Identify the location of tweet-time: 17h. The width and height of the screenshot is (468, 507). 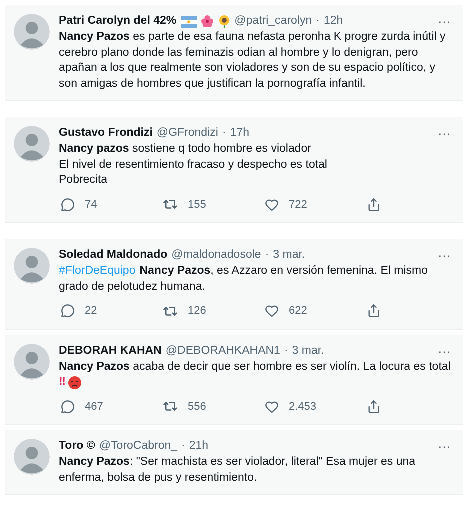
(240, 133).